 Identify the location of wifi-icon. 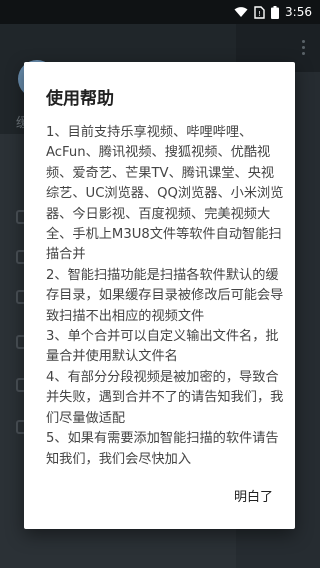
(241, 12).